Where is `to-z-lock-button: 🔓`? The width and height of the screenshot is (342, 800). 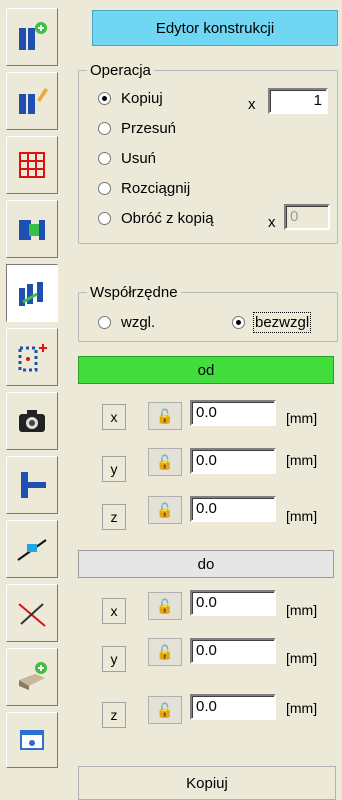 to-z-lock-button: 🔓 is located at coordinates (165, 710).